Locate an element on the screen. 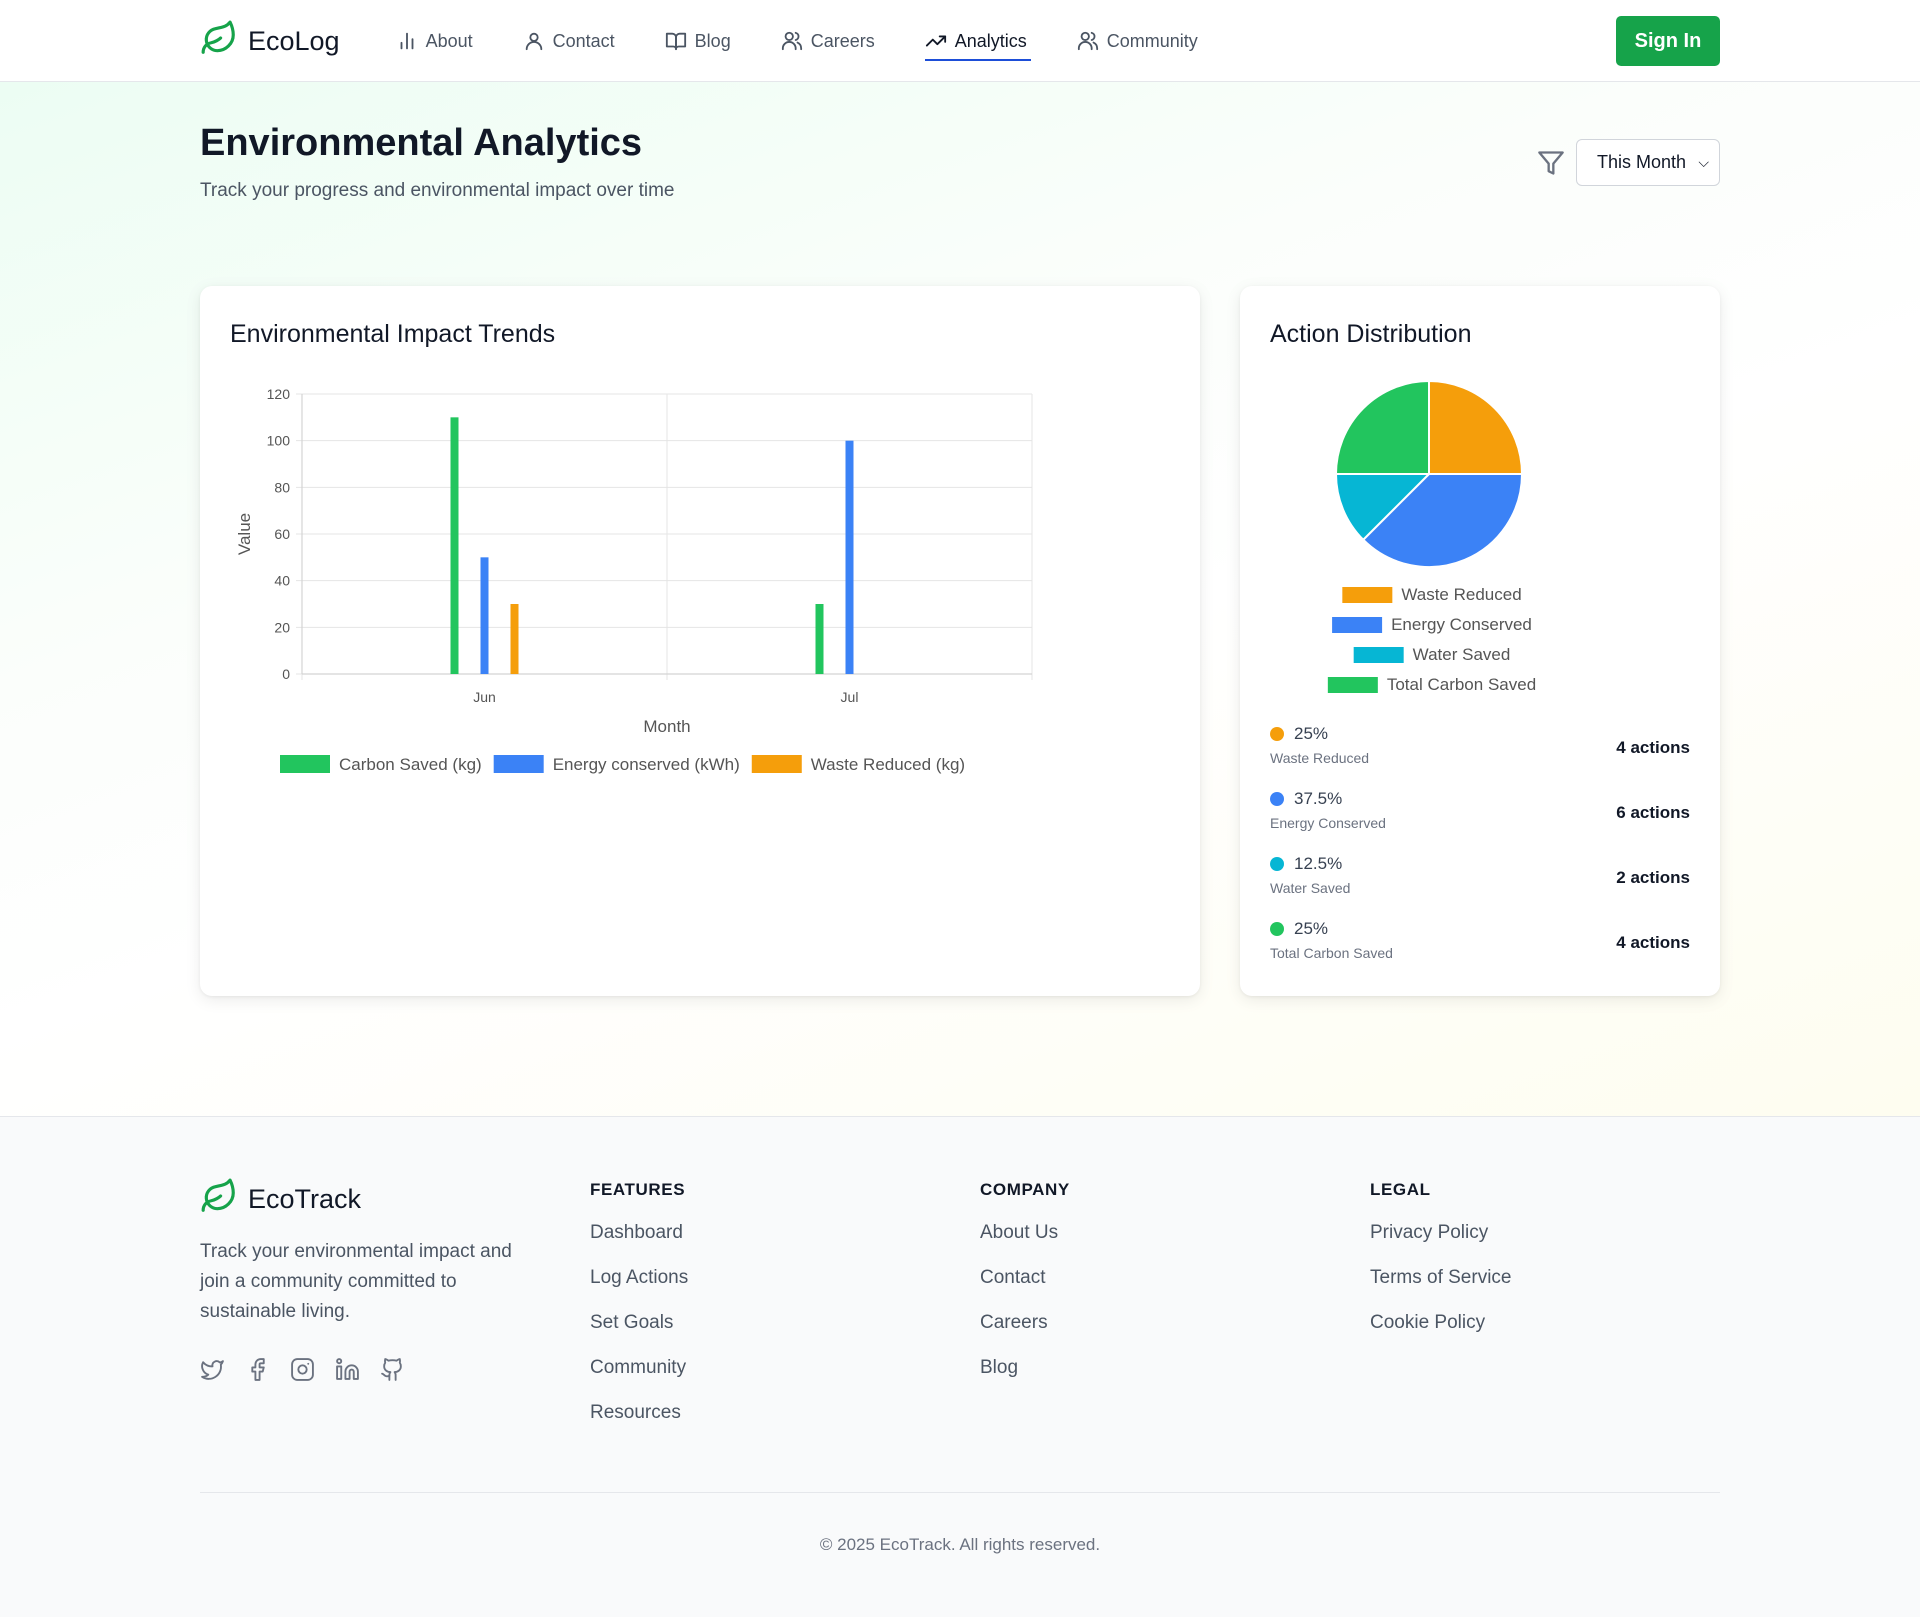  footer-link-community: Community is located at coordinates (639, 1375).